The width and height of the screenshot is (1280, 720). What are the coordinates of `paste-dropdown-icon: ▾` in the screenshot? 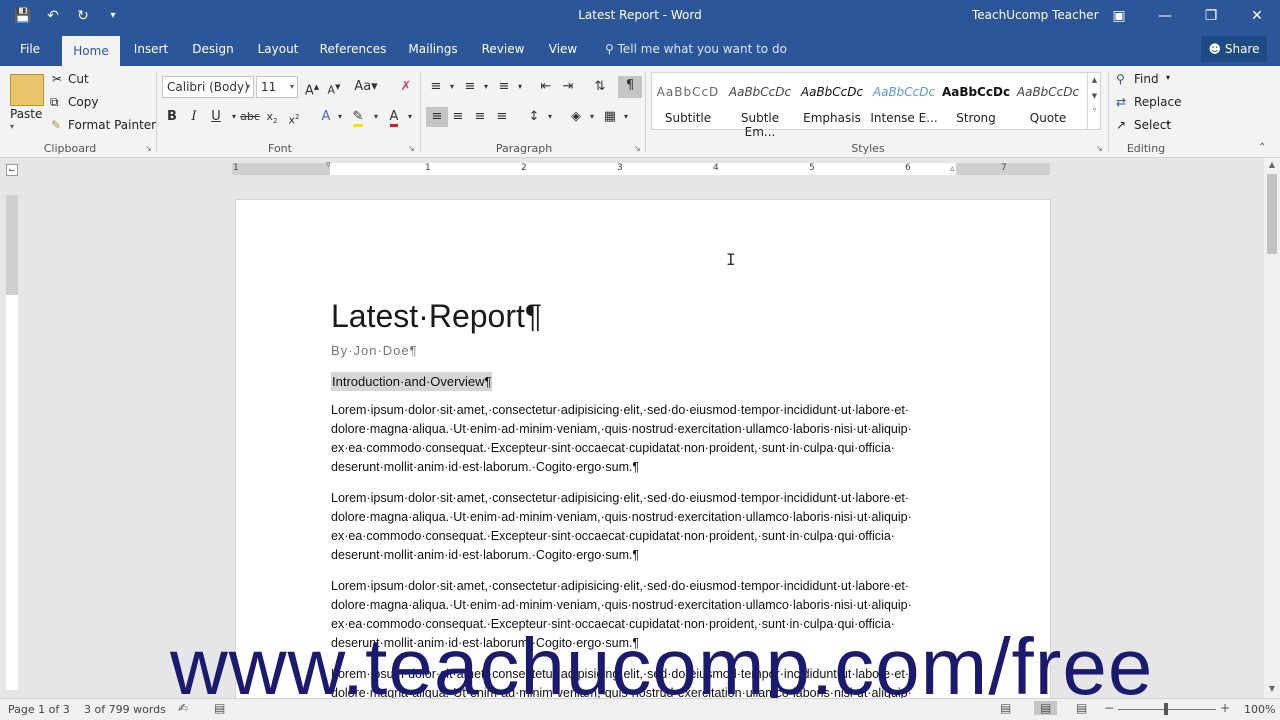 It's located at (12, 126).